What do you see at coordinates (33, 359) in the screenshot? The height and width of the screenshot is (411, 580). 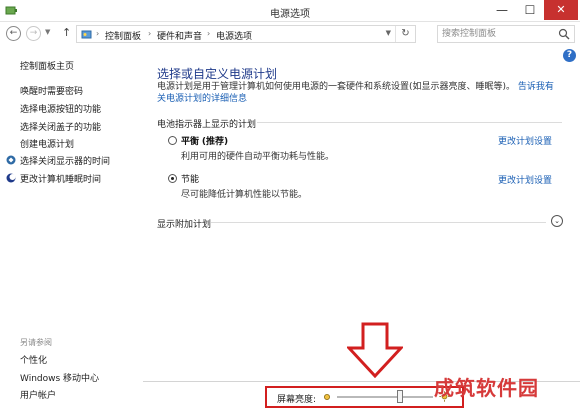 I see `see-also-personalization: 个性化` at bounding box center [33, 359].